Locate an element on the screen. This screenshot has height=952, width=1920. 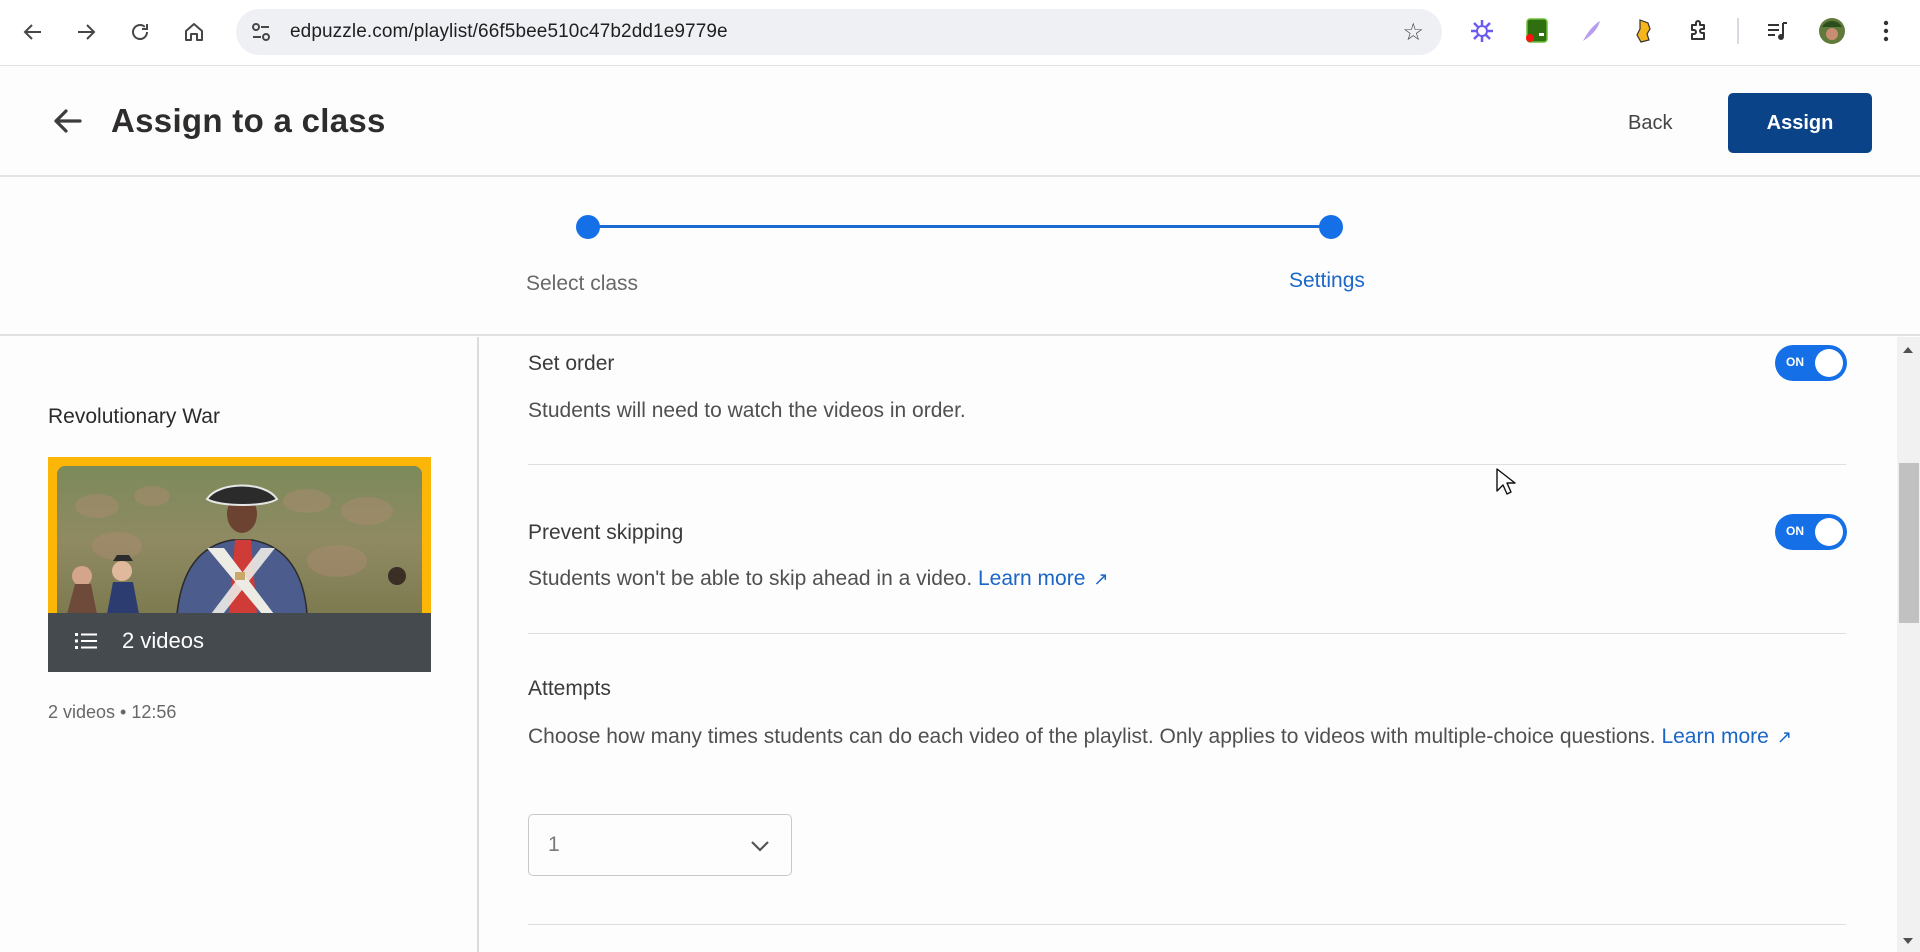
back-arrow-icon is located at coordinates (67, 121).